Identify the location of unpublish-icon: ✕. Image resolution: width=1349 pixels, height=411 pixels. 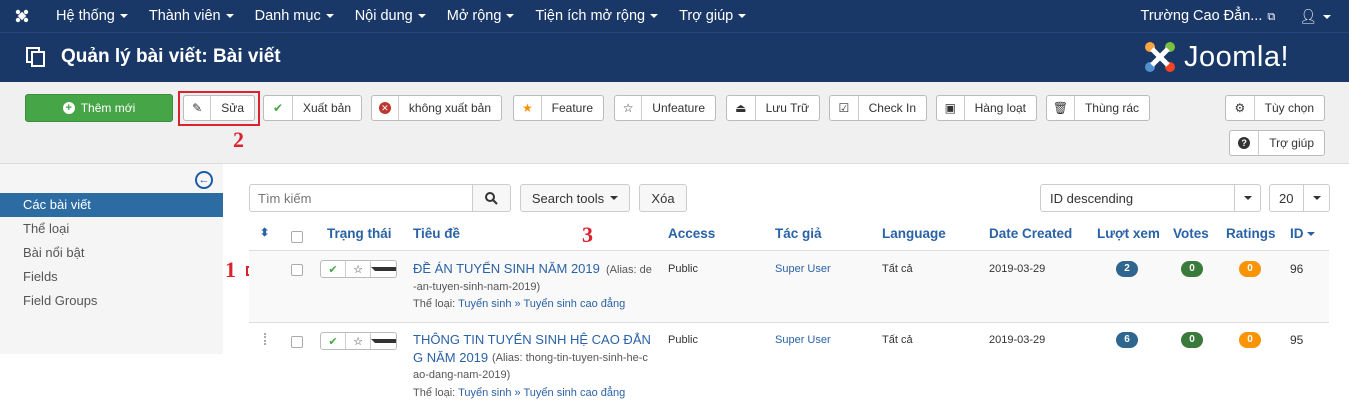
(385, 108).